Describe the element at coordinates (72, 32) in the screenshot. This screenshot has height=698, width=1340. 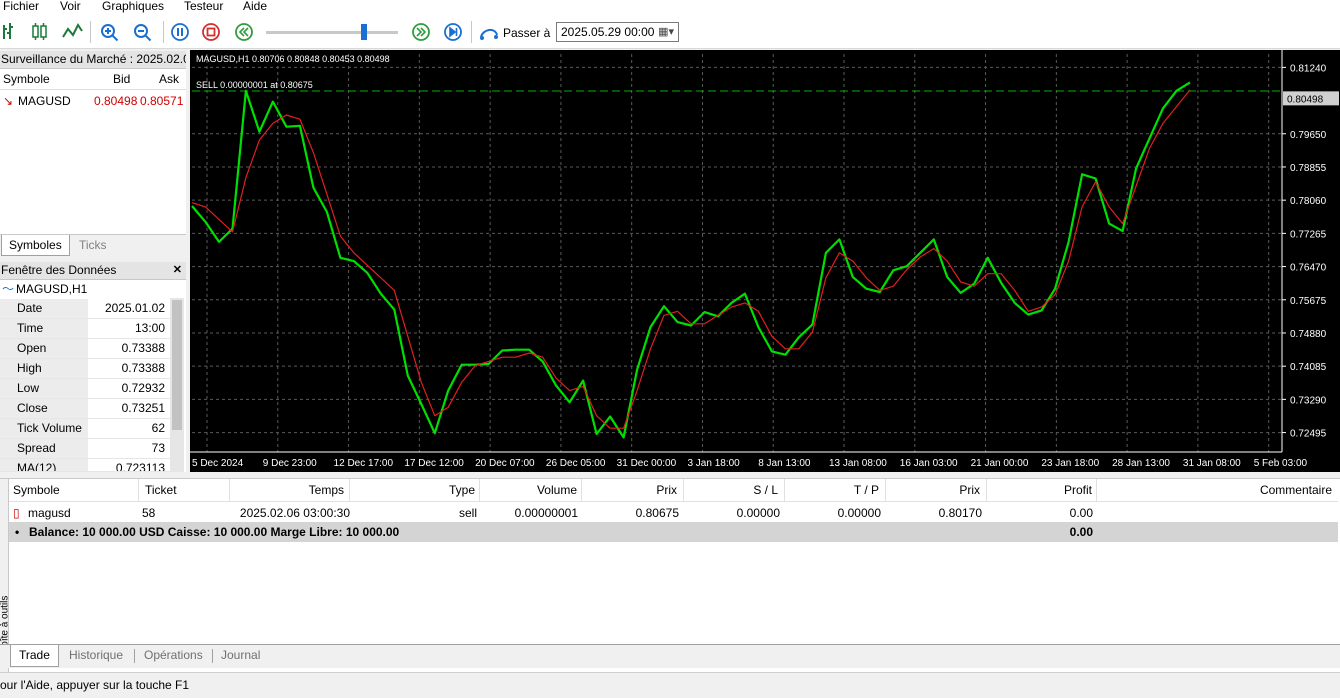
I see `line-chart-icon` at that location.